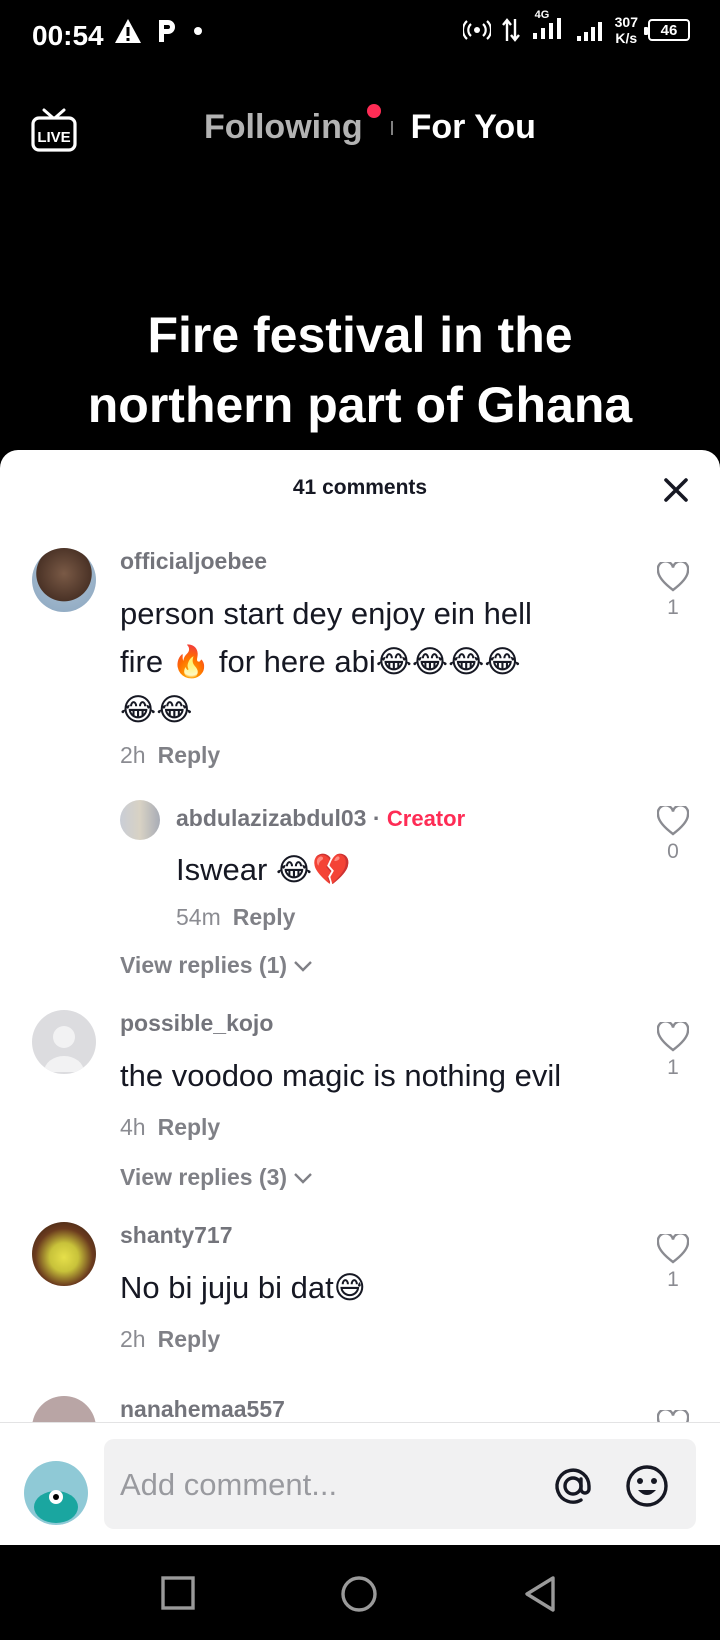 The height and width of the screenshot is (1640, 720). I want to click on reply-meta: 54m Reply, so click(235, 917).